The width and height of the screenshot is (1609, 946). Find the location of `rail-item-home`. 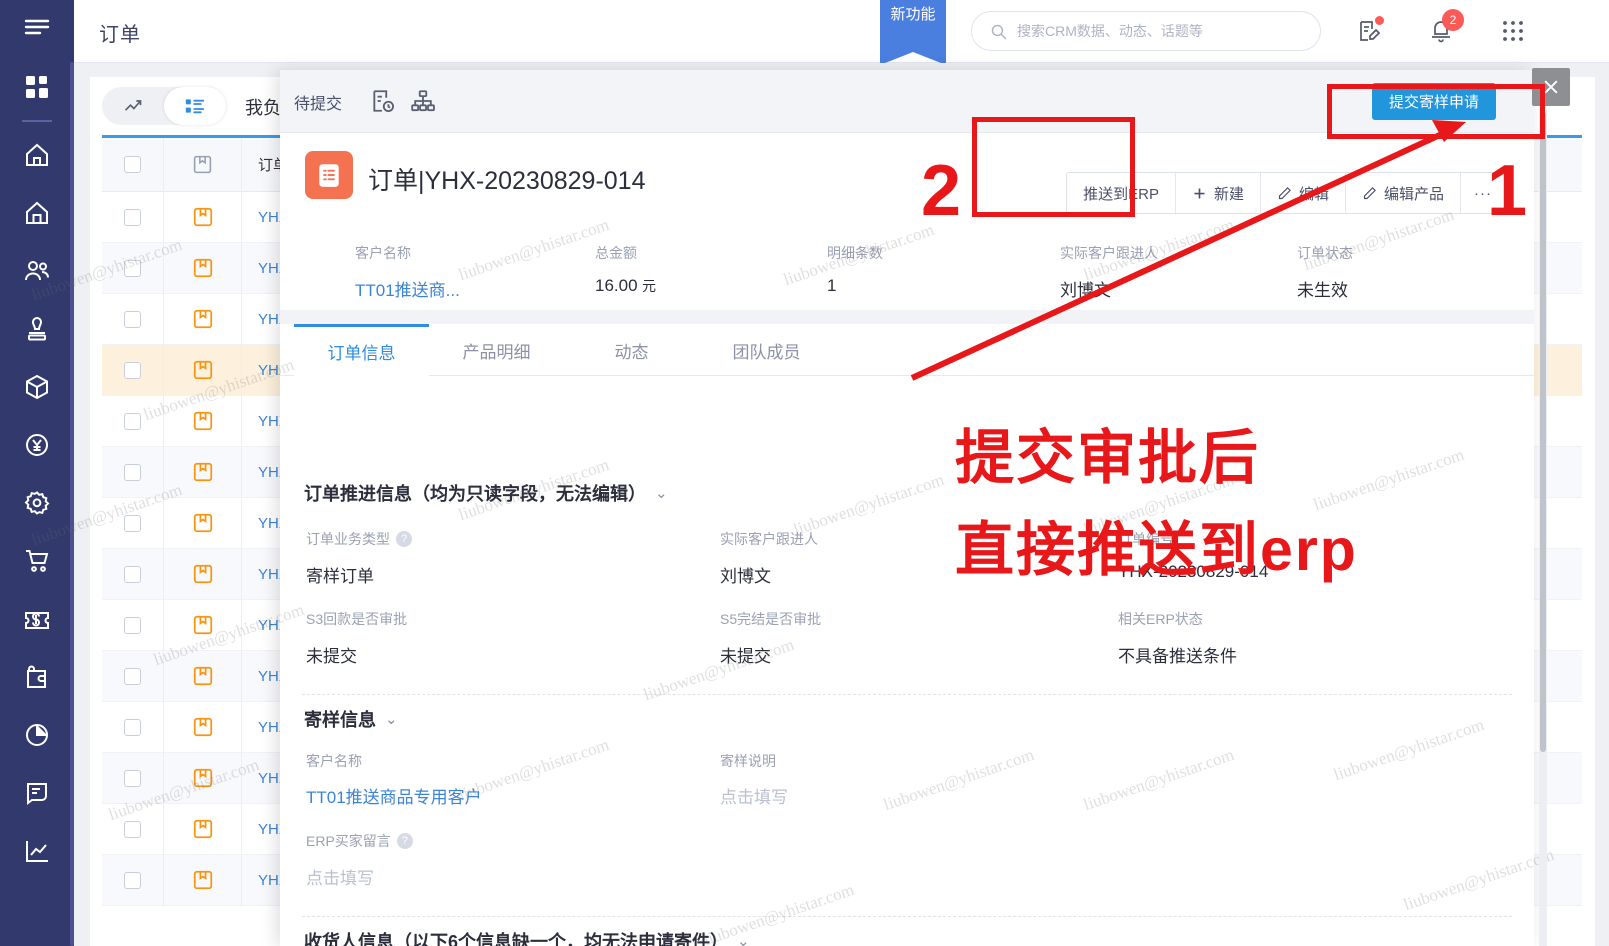

rail-item-home is located at coordinates (37, 155).